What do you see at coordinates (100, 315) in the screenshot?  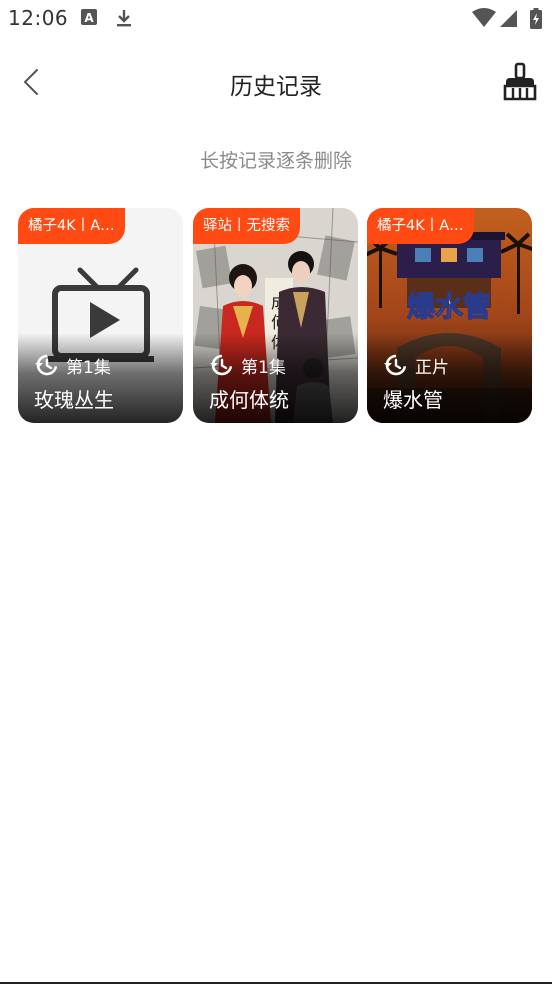 I see `history-card: 橘子4K丨A… 第1集 玫瑰丛生` at bounding box center [100, 315].